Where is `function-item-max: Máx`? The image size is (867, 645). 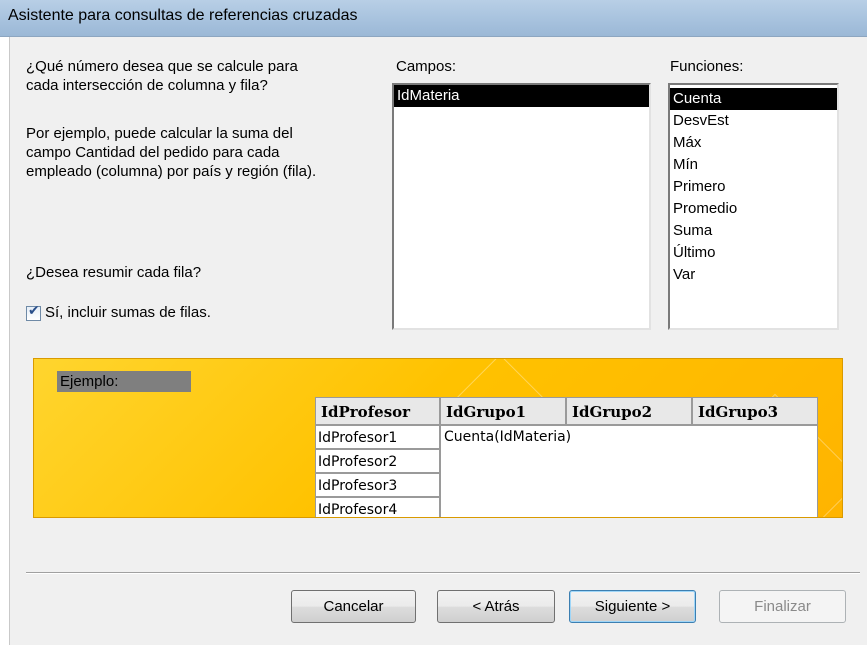 function-item-max: Máx is located at coordinates (753, 143).